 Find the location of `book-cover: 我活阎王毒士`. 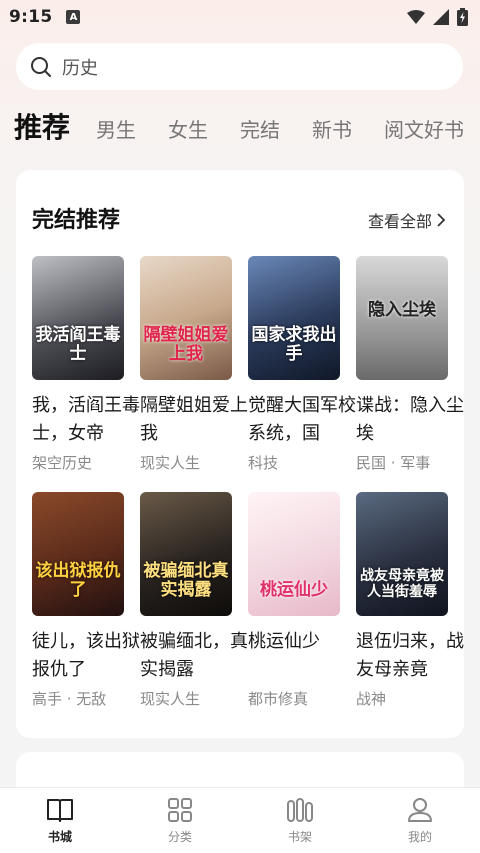

book-cover: 我活阎王毒士 is located at coordinates (78, 318).